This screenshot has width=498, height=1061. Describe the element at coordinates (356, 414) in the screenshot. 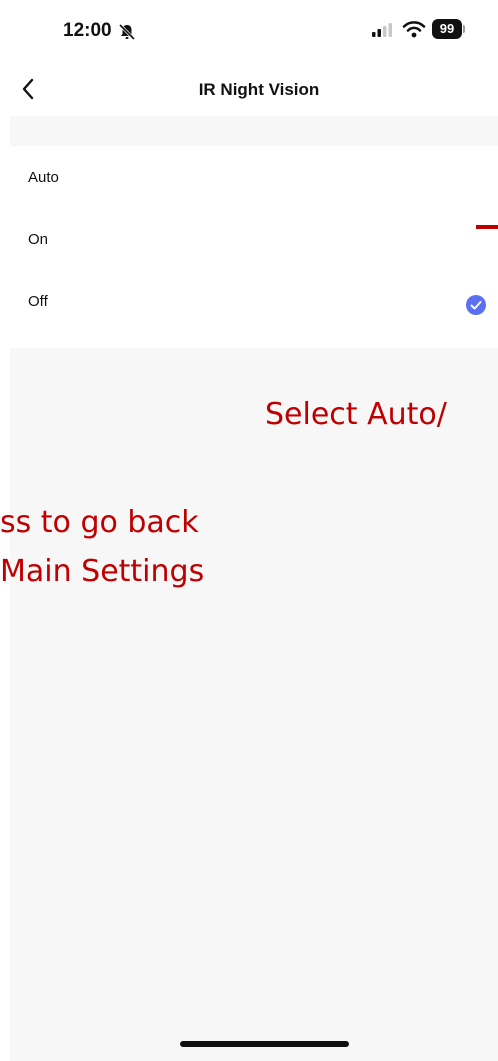

I see `annotation-select-hint: Select Auto/` at that location.